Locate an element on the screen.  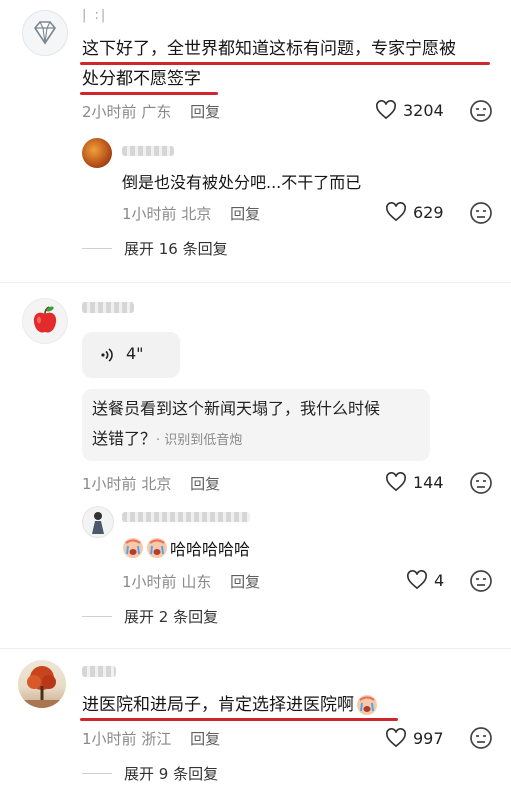
diamond-icon is located at coordinates (45, 33).